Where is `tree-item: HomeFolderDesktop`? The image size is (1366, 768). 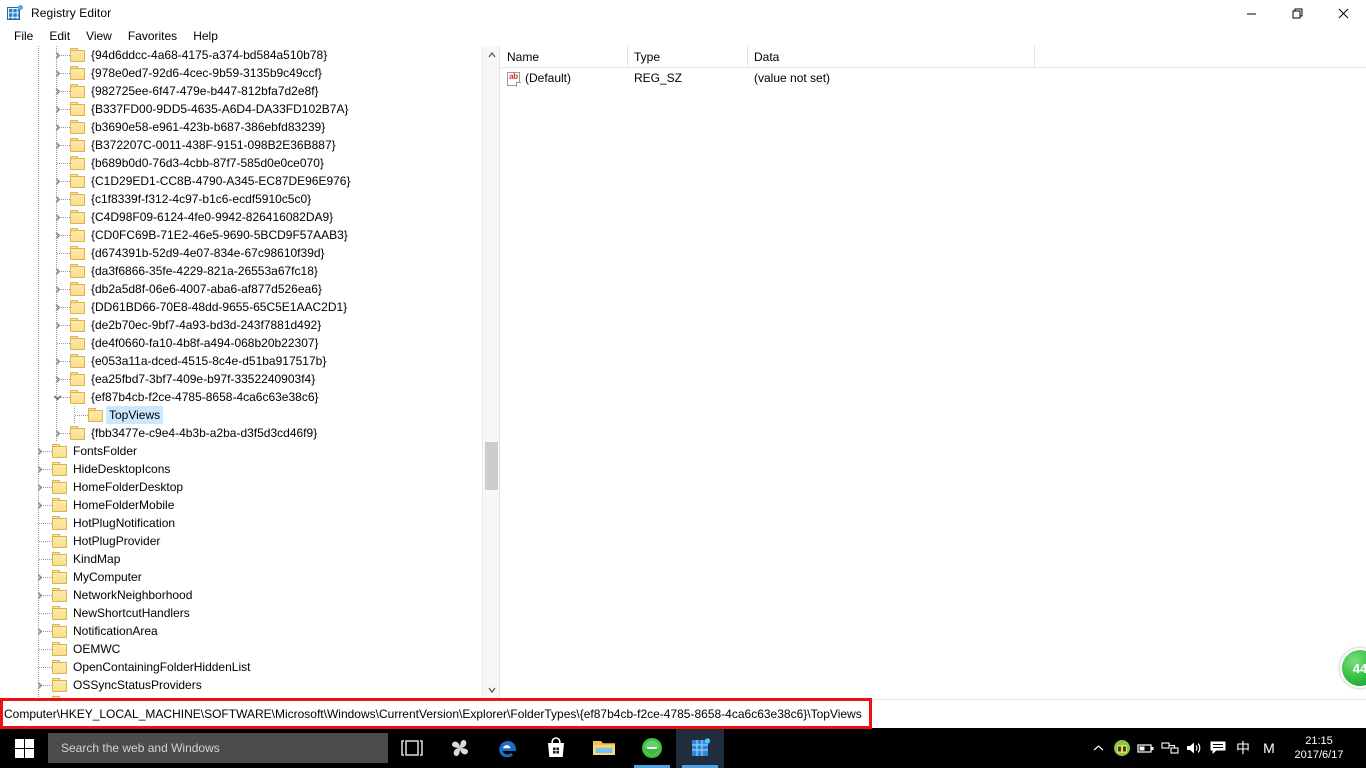 tree-item: HomeFolderDesktop is located at coordinates (241, 487).